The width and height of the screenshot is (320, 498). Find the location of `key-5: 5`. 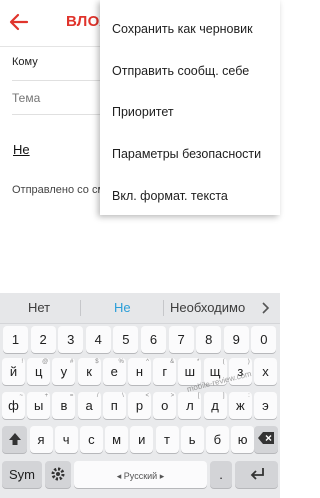

key-5: 5 is located at coordinates (126, 339).